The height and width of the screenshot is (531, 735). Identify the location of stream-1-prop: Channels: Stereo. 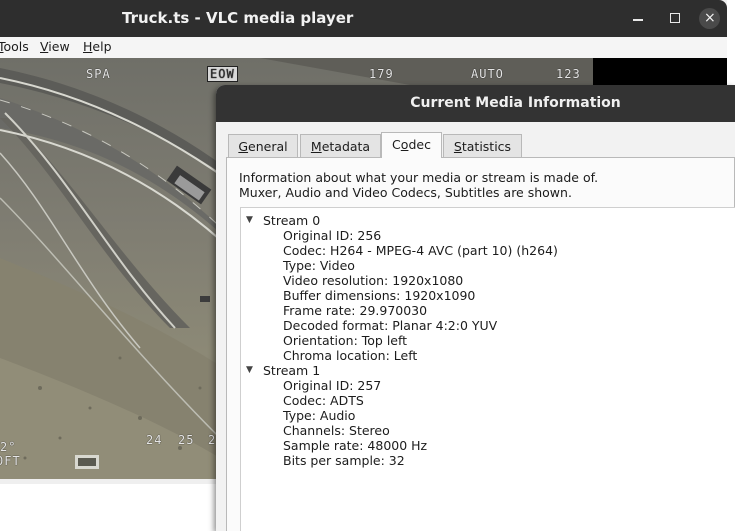
(336, 430).